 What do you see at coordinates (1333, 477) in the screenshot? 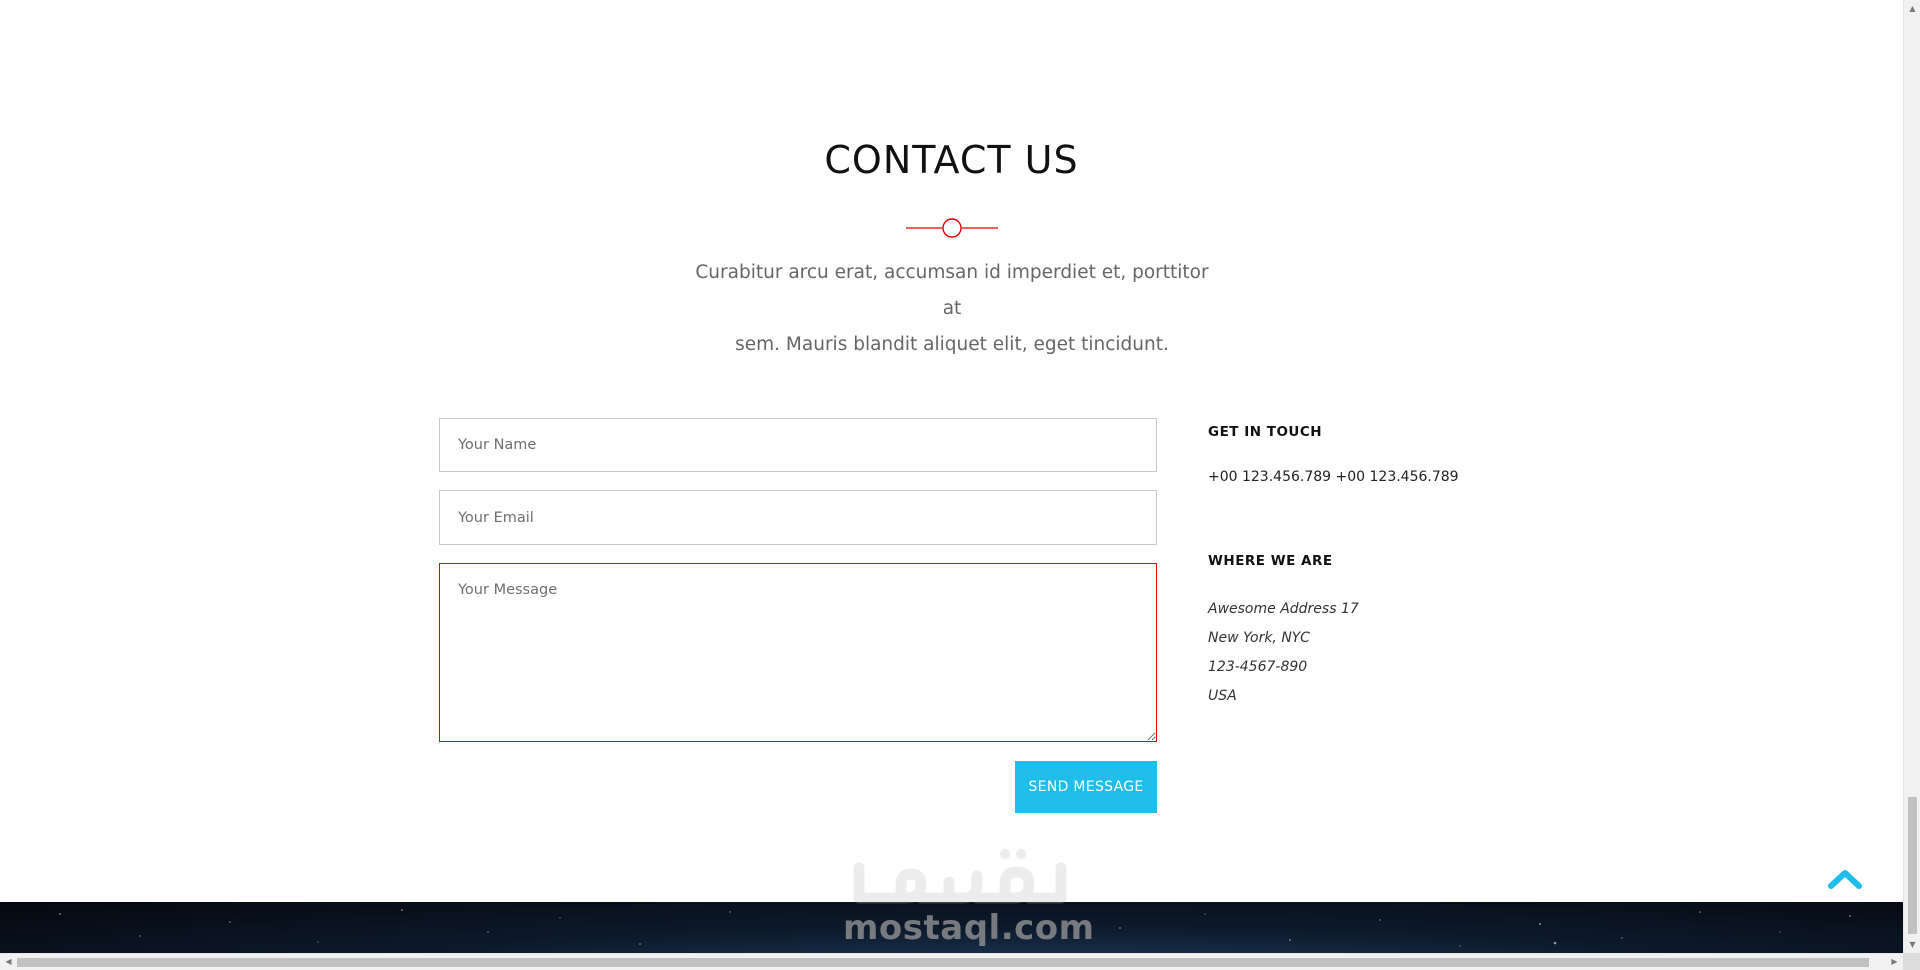
I see `phone-numbers: +00 123.456.789 +00 123.456.789` at bounding box center [1333, 477].